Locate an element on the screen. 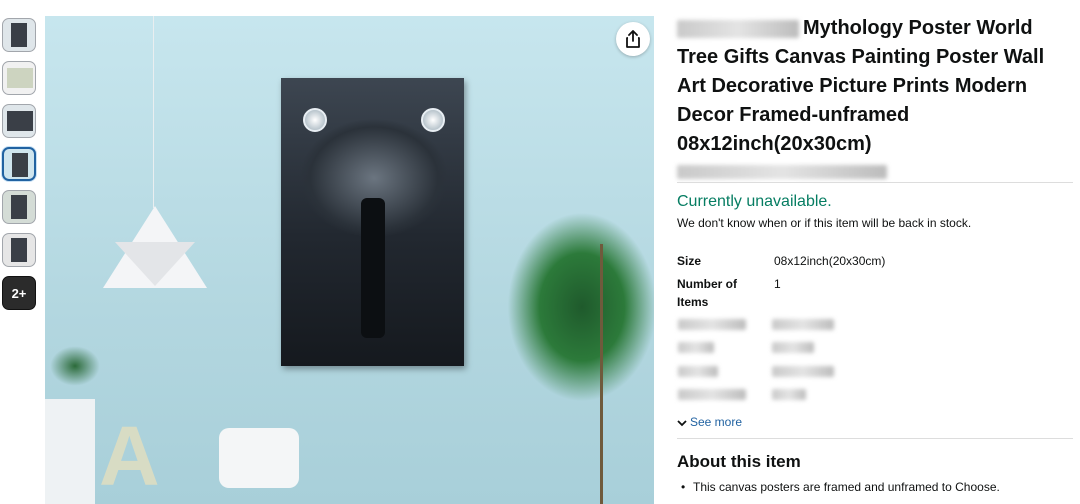 The height and width of the screenshot is (504, 1080). share-button is located at coordinates (633, 39).